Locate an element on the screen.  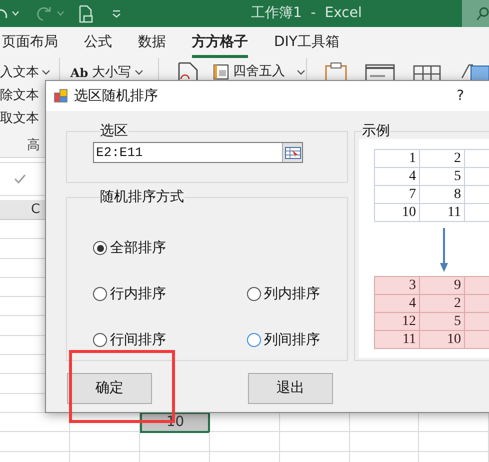
print-preview-icon is located at coordinates (86, 13).